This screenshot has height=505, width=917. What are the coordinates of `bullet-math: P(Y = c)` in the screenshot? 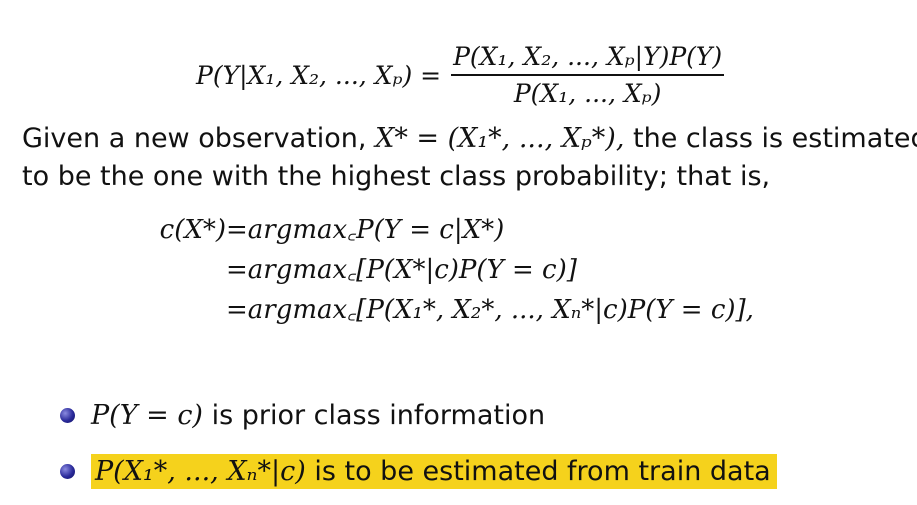 It's located at (147, 415).